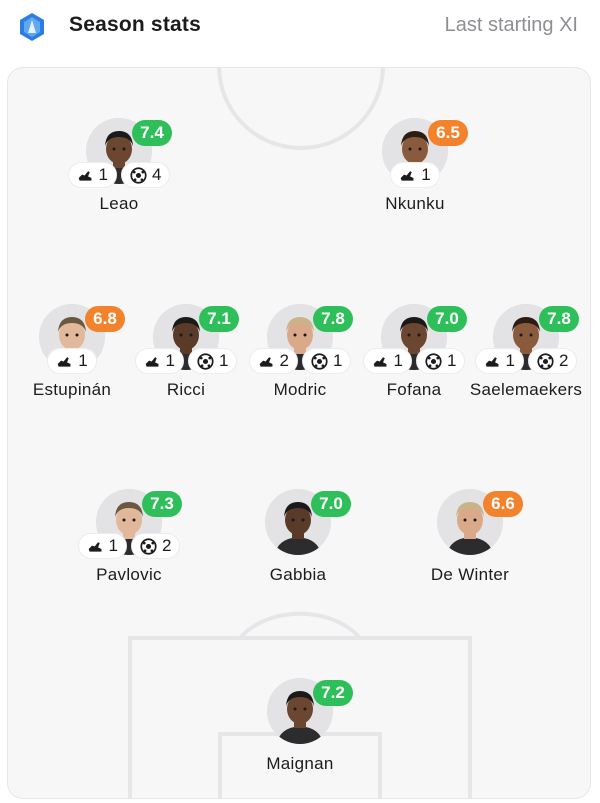 The image size is (600, 803). I want to click on player-name: Nkunku, so click(415, 203).